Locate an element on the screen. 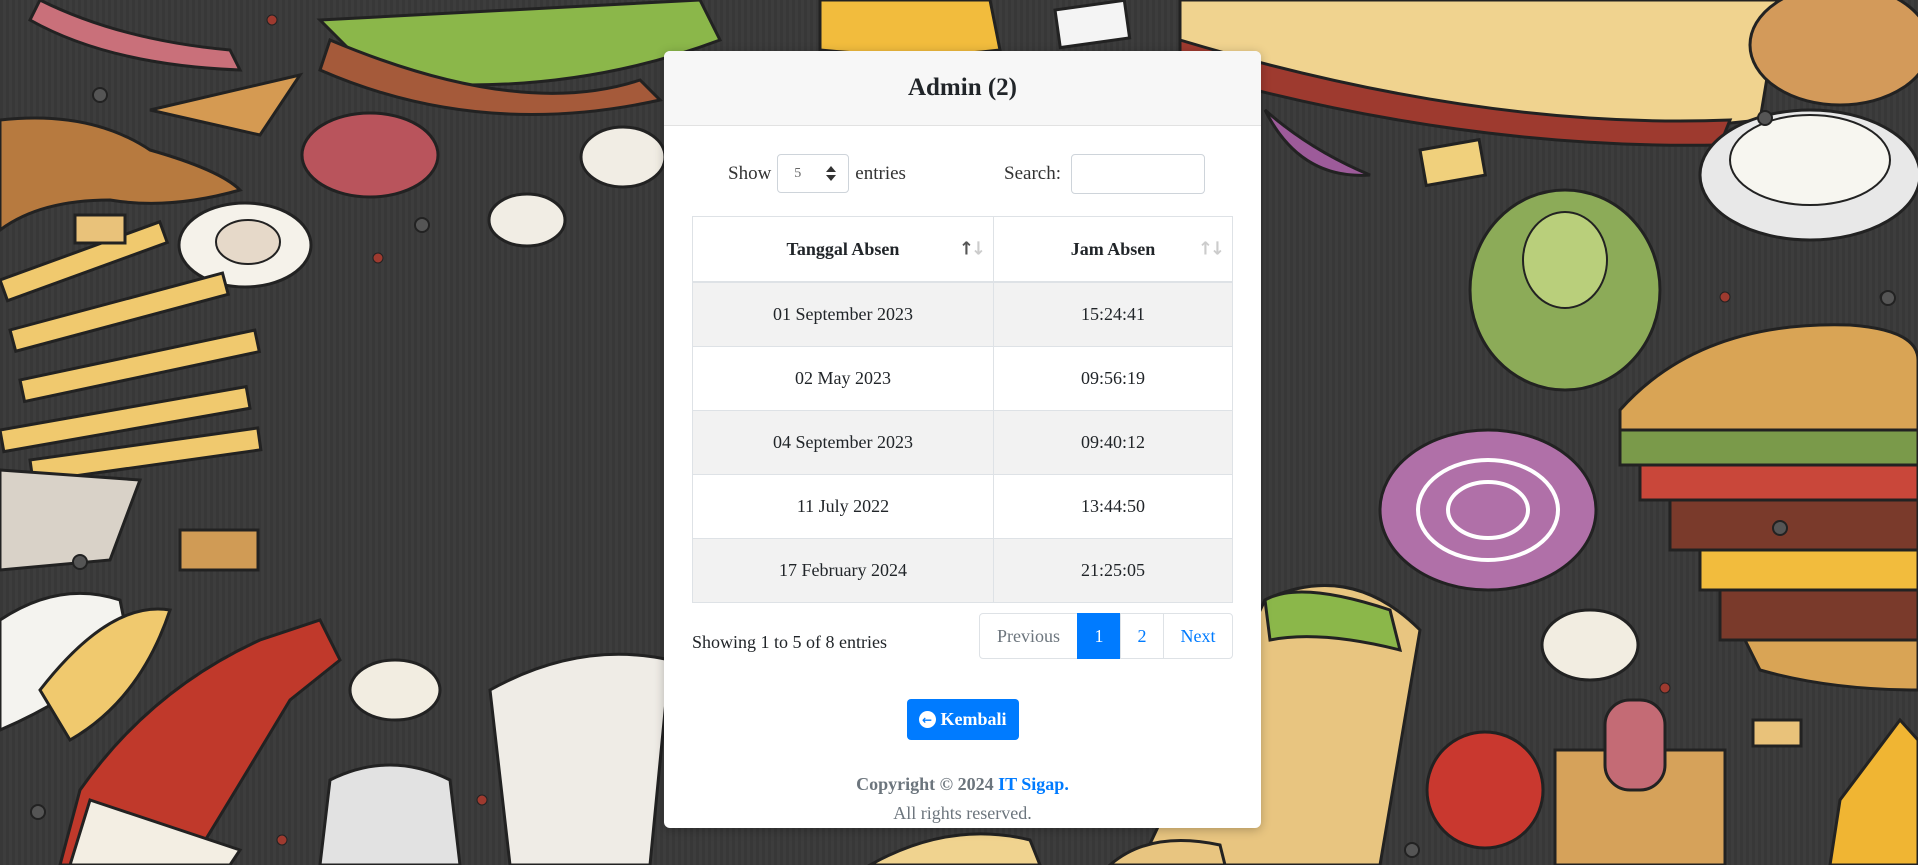 The width and height of the screenshot is (1918, 865). search-control: Search: is located at coordinates (1104, 174).